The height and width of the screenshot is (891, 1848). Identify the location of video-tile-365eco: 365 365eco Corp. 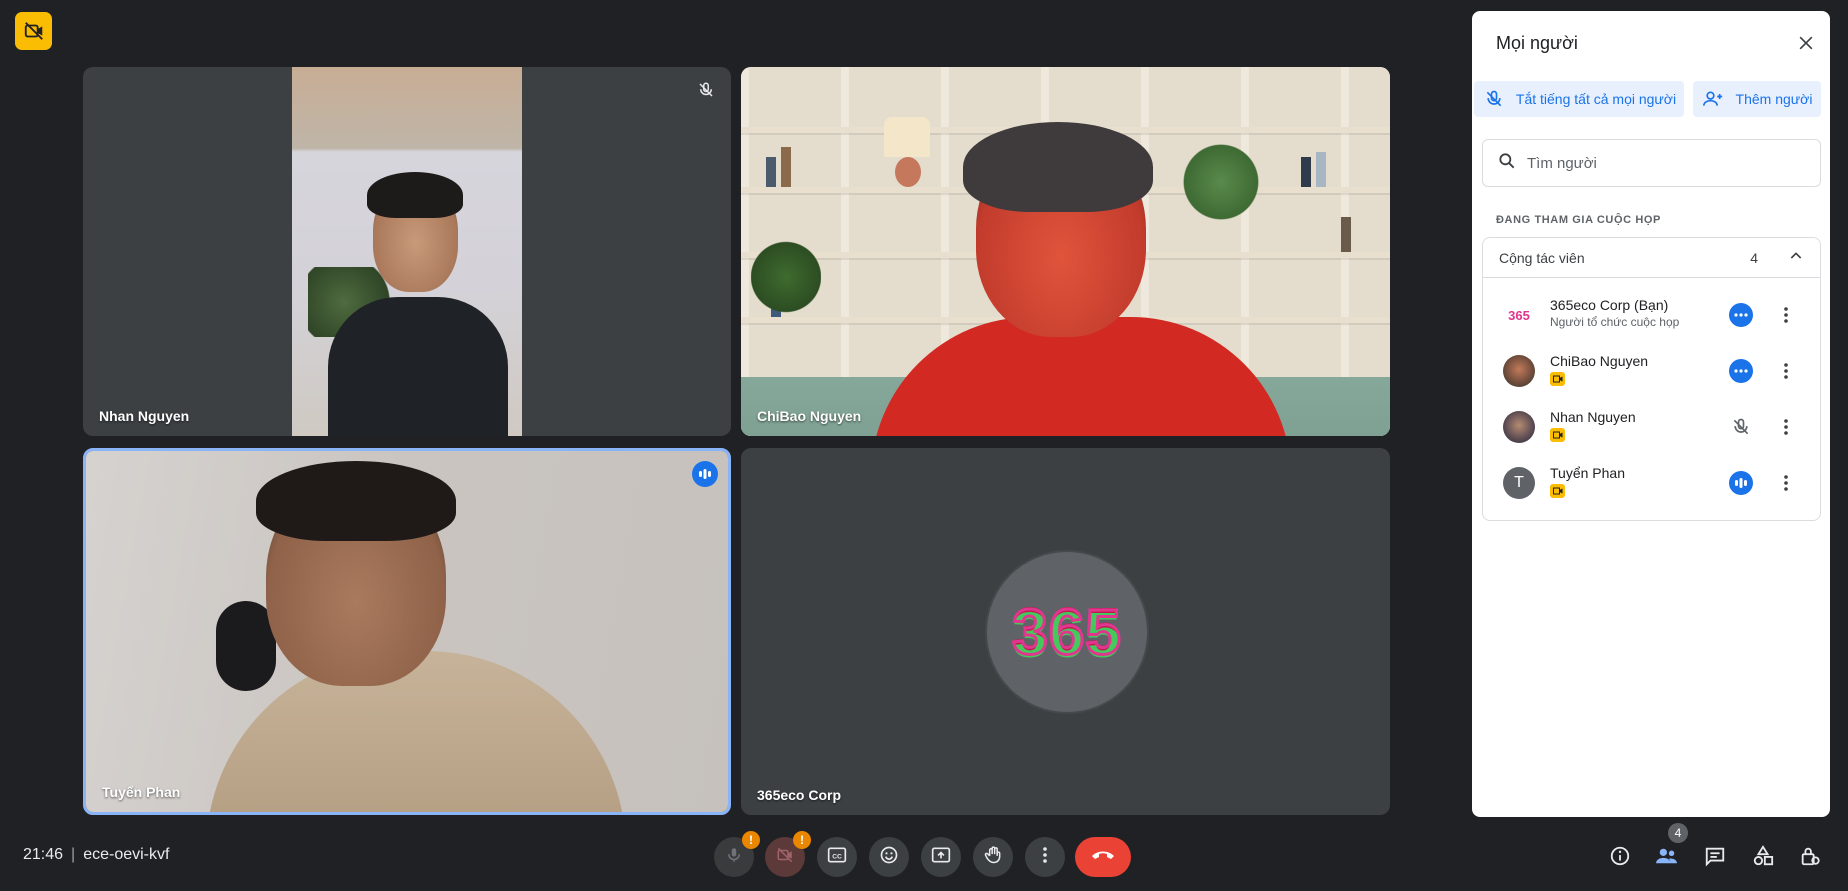
(1065, 631).